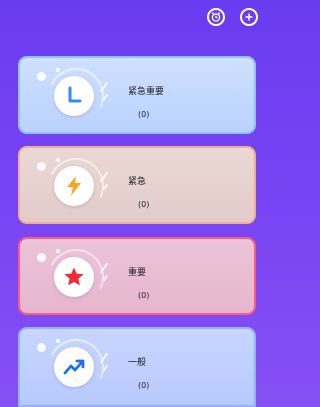 The width and height of the screenshot is (320, 407). Describe the element at coordinates (135, 20) in the screenshot. I see `top-toolbar` at that location.